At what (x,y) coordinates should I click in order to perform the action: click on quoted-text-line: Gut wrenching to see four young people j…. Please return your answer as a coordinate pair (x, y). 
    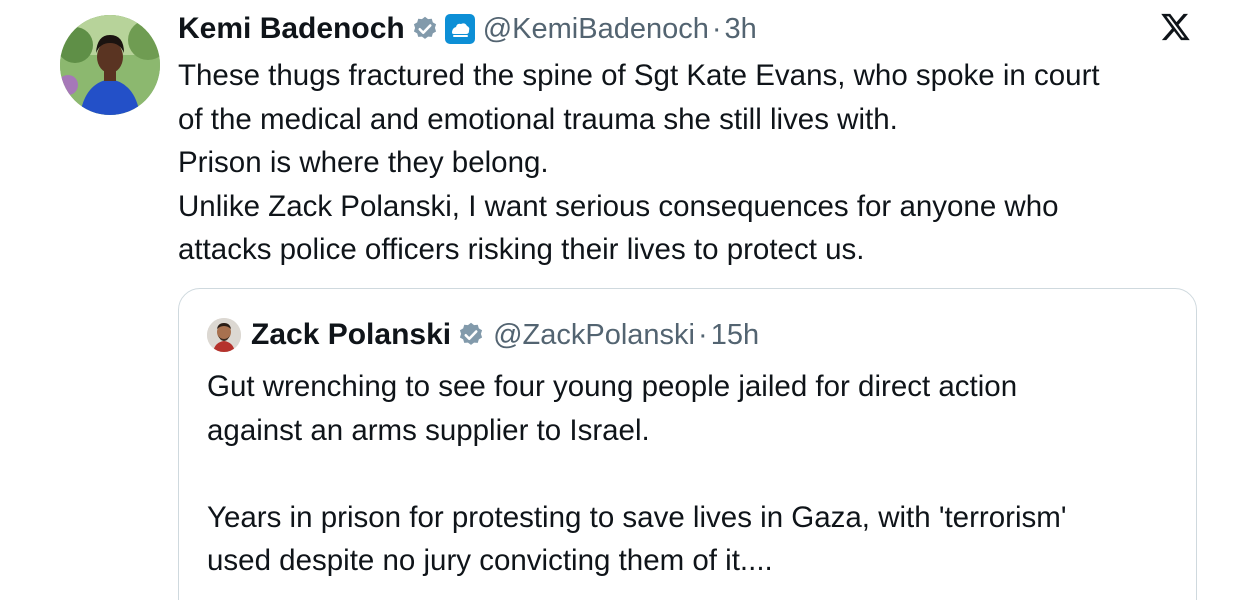
    Looking at the image, I should click on (612, 386).